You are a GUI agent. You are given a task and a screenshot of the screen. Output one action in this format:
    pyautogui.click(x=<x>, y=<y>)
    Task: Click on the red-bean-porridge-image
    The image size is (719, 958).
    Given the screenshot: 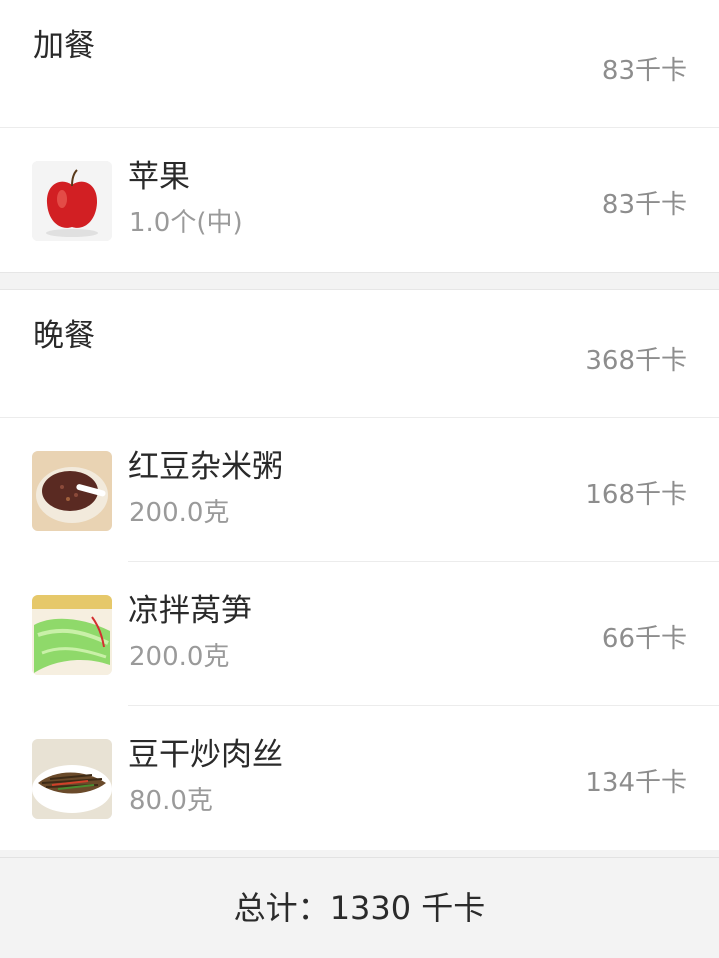 What is the action you would take?
    pyautogui.click(x=72, y=491)
    